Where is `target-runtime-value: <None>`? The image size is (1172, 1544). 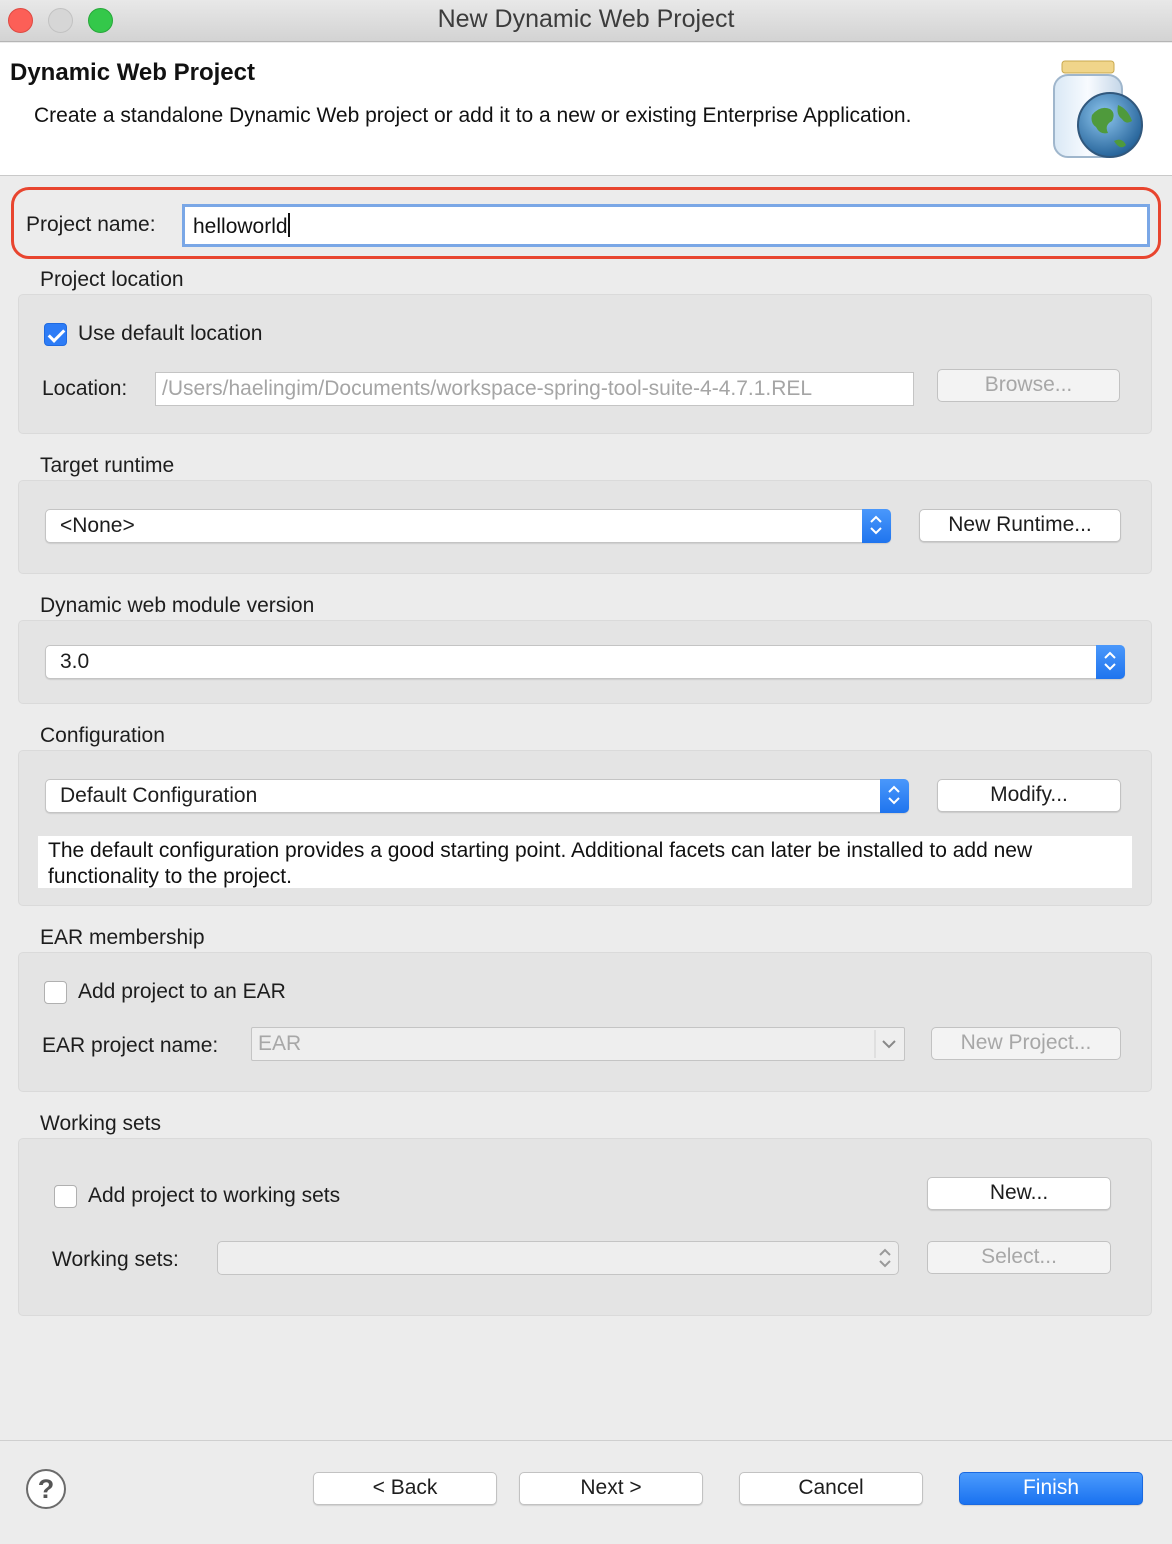 target-runtime-value: <None> is located at coordinates (97, 525).